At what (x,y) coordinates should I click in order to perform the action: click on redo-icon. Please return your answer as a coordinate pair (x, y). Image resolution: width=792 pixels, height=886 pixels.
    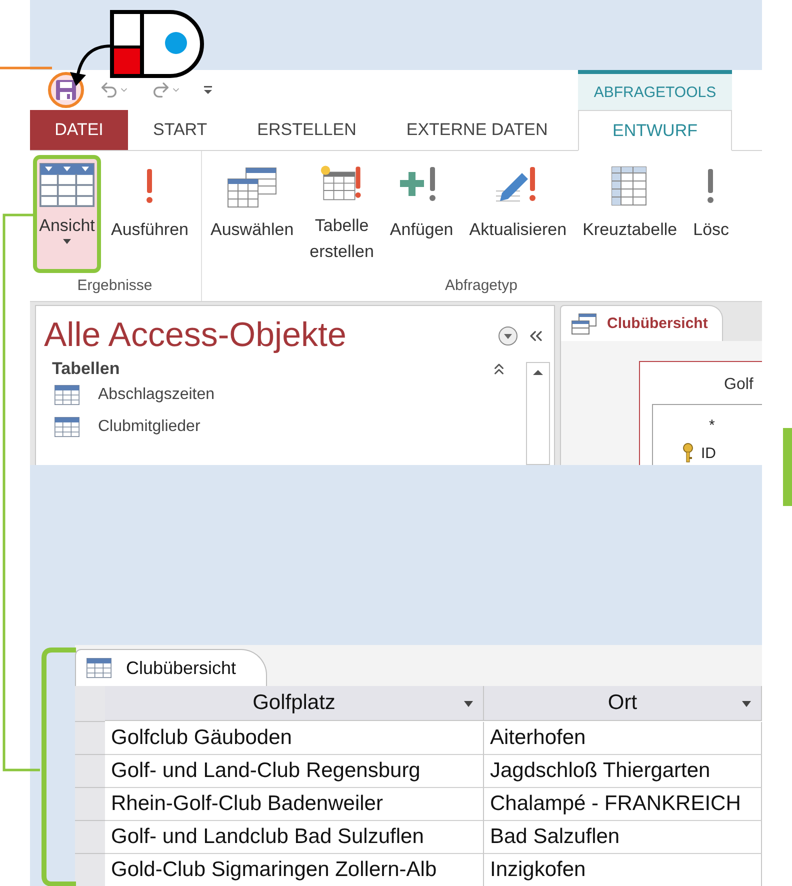
    Looking at the image, I should click on (166, 90).